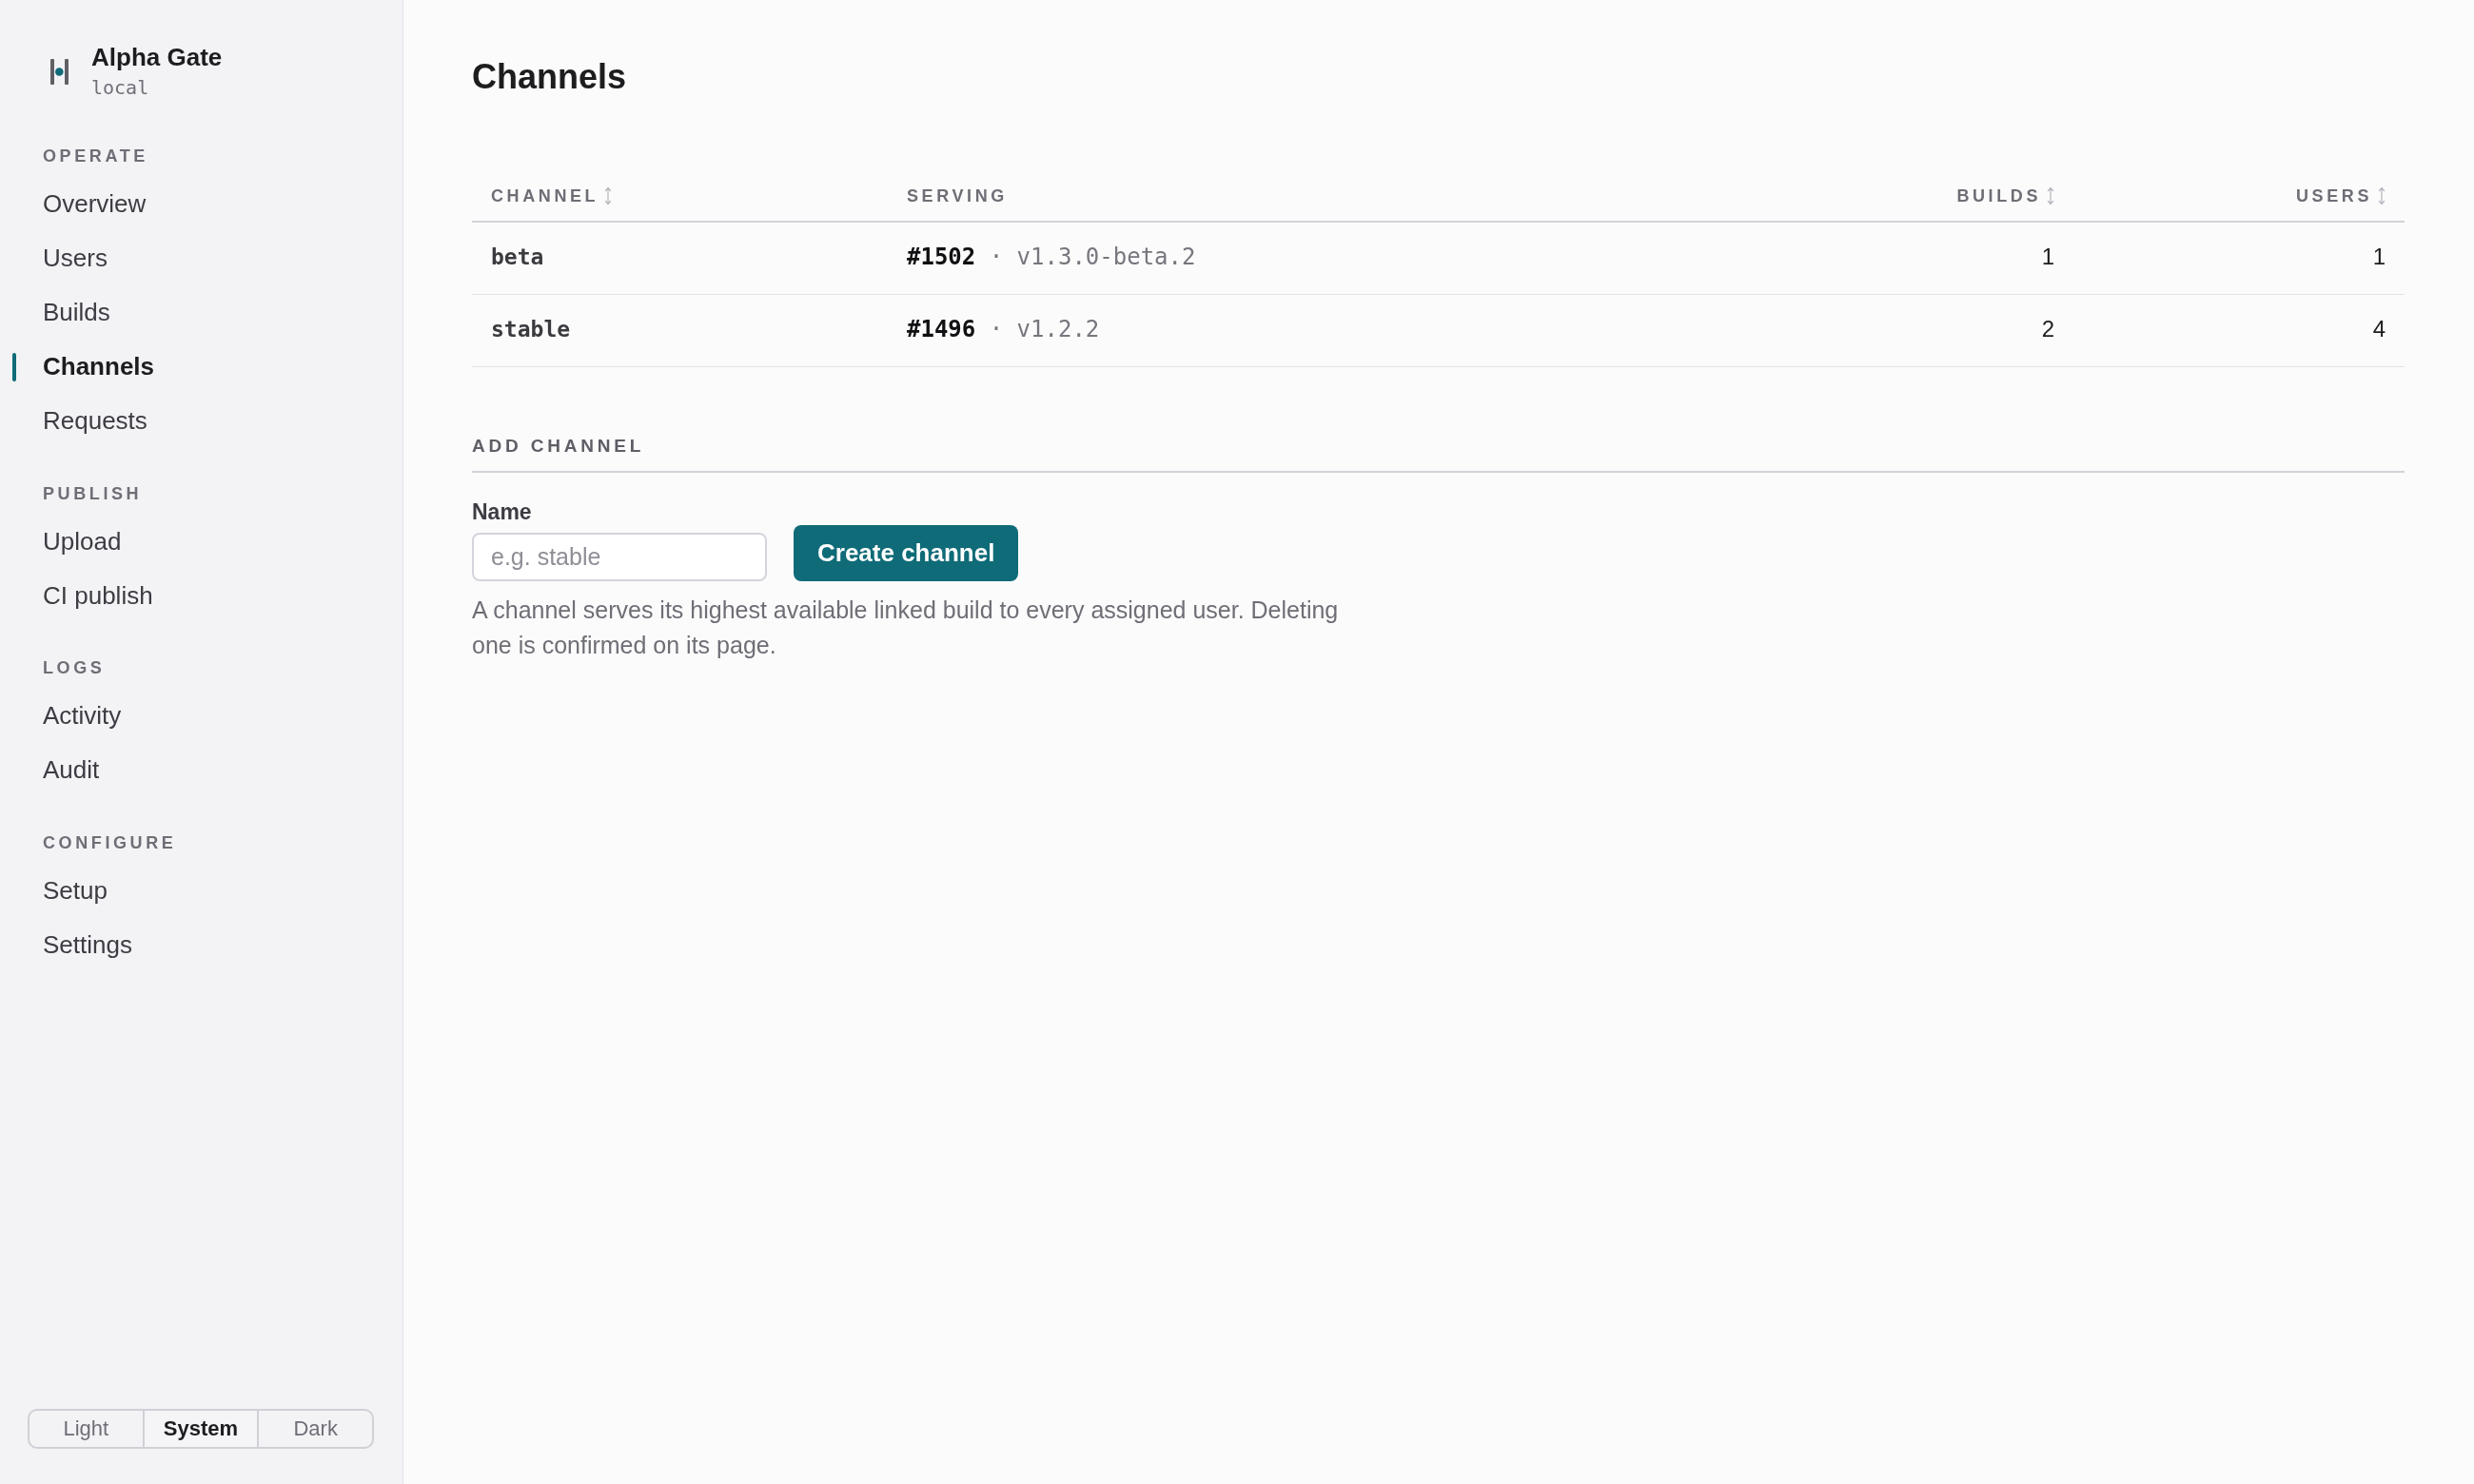 Image resolution: width=2474 pixels, height=1484 pixels. What do you see at coordinates (193, 421) in the screenshot?
I see `nav-item: Requests` at bounding box center [193, 421].